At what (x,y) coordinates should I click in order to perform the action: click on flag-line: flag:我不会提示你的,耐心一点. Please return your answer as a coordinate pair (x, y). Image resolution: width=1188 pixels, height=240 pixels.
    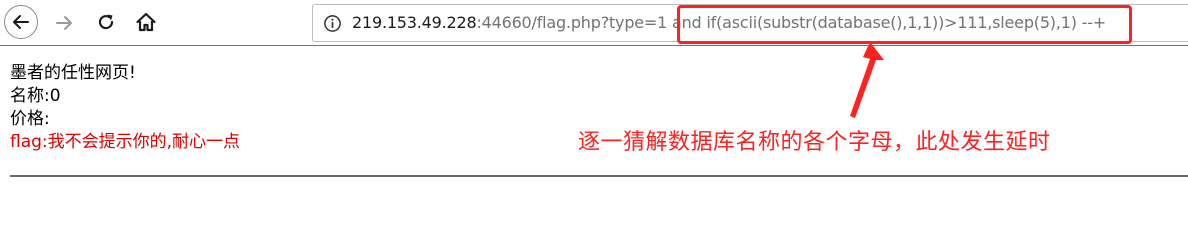
    Looking at the image, I should click on (125, 142).